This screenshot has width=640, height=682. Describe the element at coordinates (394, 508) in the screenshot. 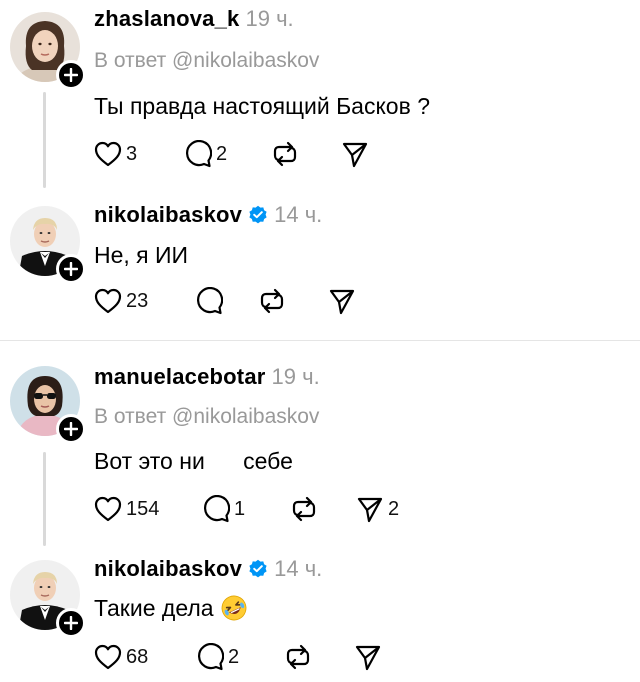

I see `share-count: 2` at that location.